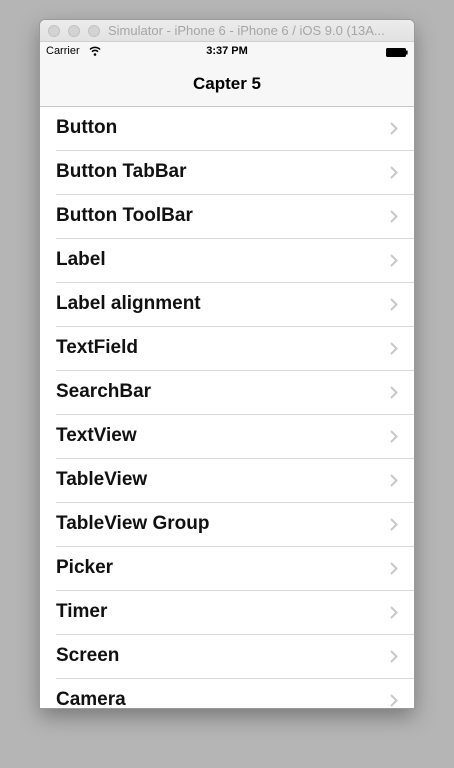 This screenshot has width=454, height=768. I want to click on table-row-label: Label alignment, so click(128, 303).